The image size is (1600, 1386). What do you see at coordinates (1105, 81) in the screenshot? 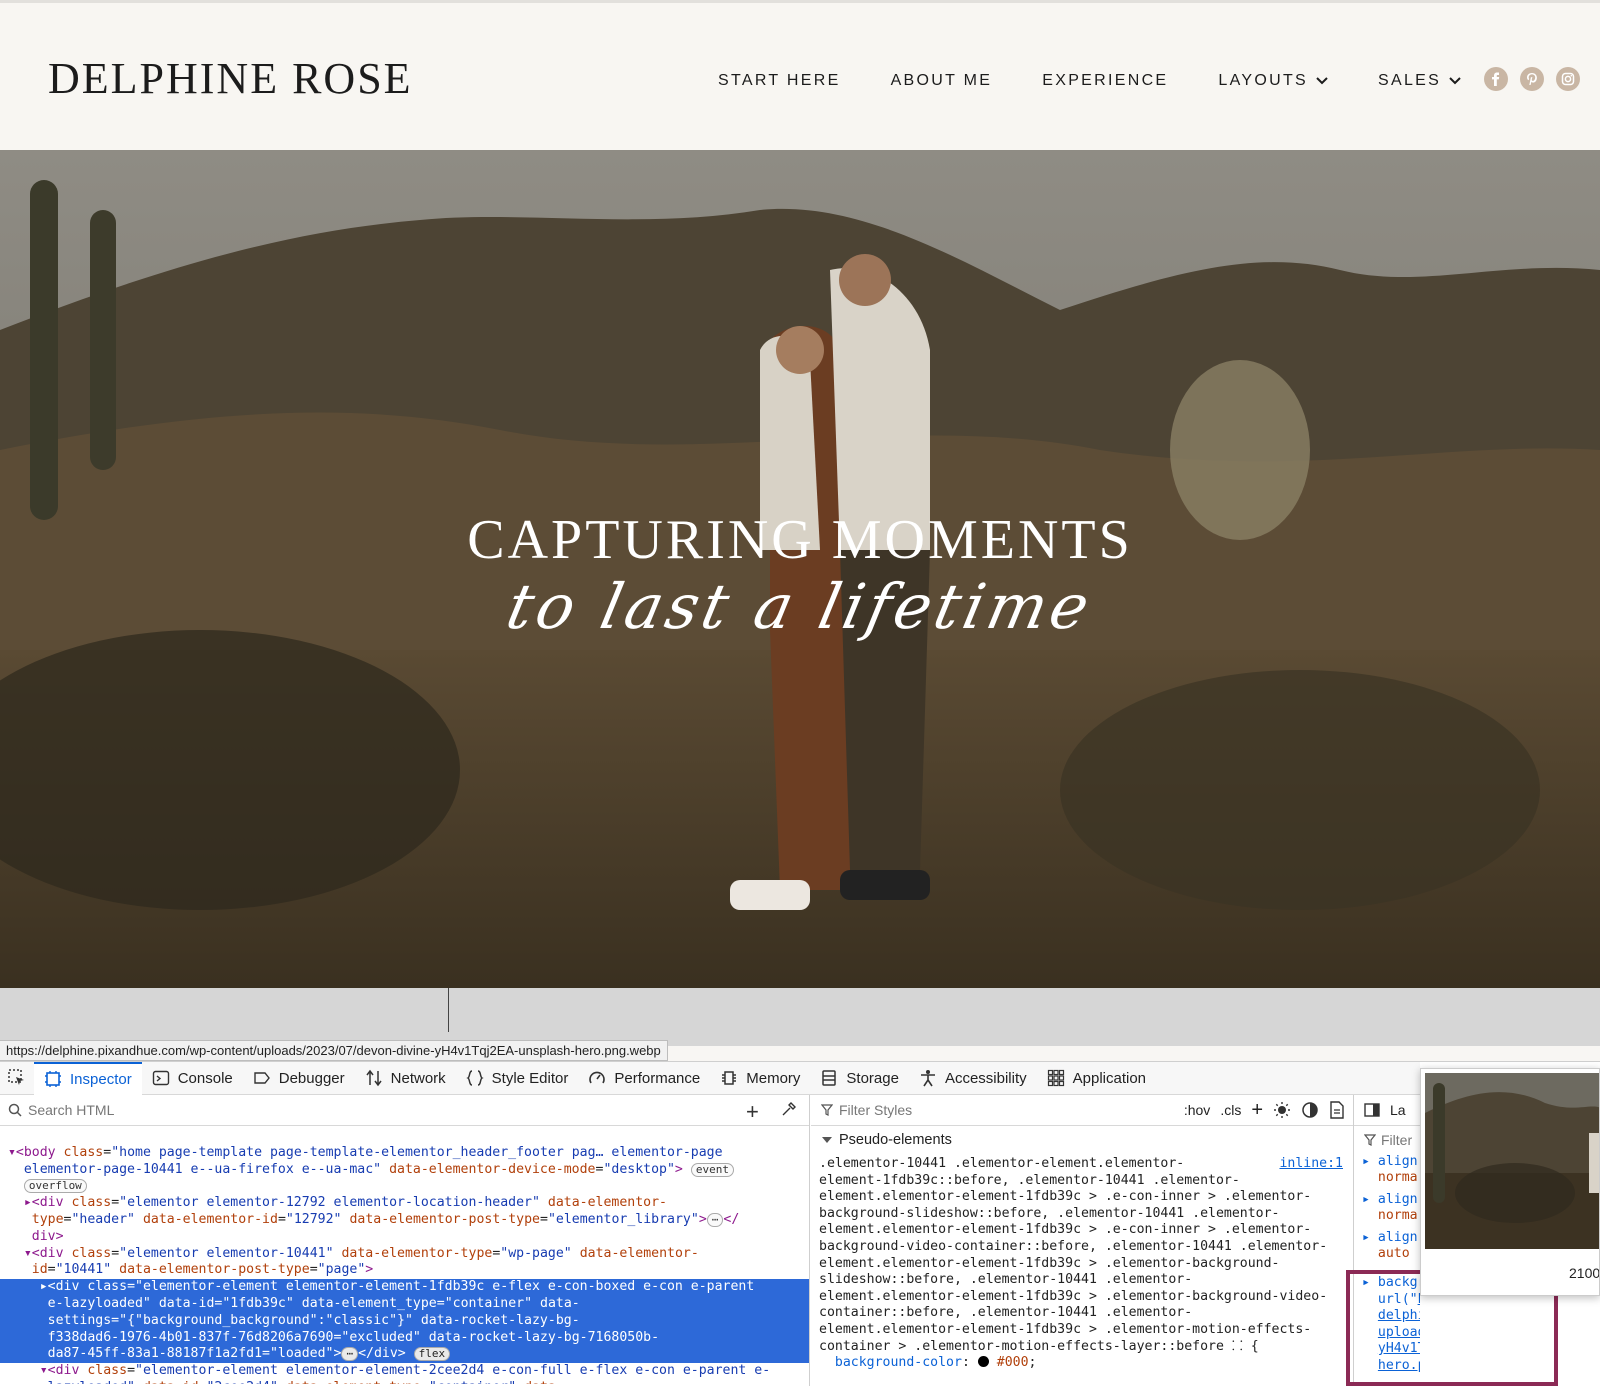
I see `nav-experience: EXPERIENCE` at bounding box center [1105, 81].